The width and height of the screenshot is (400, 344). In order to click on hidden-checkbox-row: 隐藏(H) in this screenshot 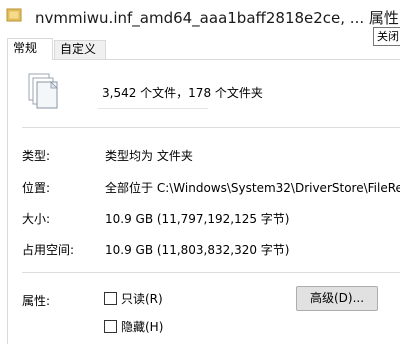, I will do `click(133, 328)`.